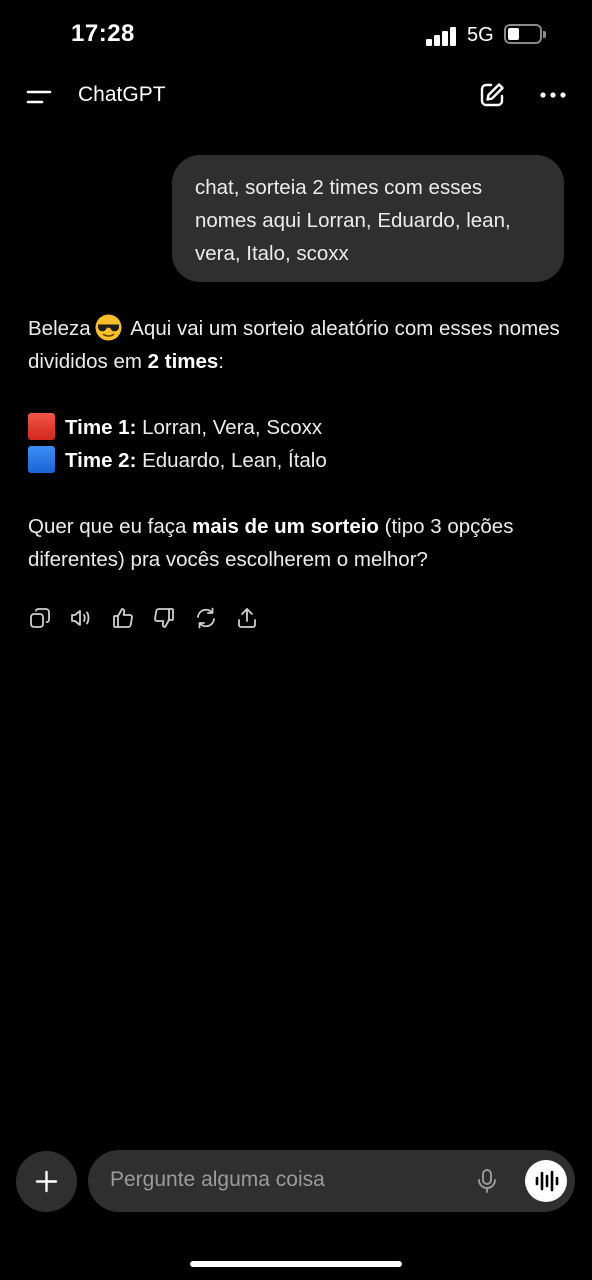  What do you see at coordinates (101, 460) in the screenshot?
I see `team-2-label: Time 2:` at bounding box center [101, 460].